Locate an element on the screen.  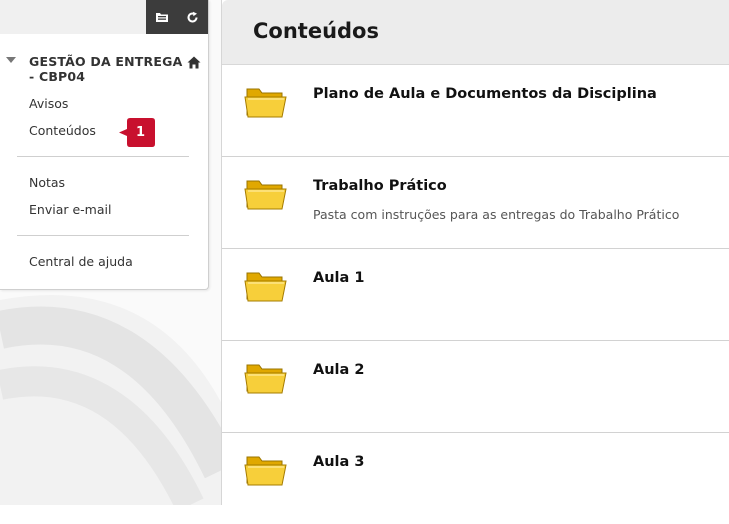
badge-count: 1 is located at coordinates (140, 132).